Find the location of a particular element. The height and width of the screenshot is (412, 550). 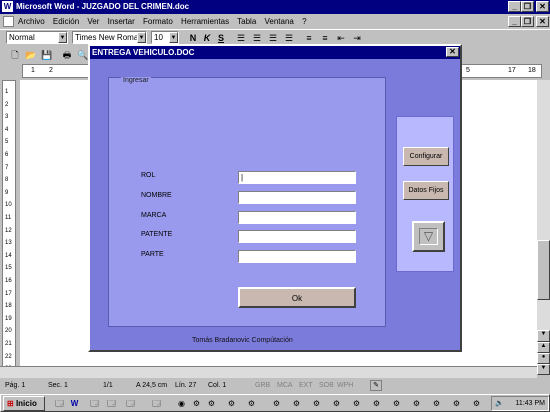

status-indicator: MCA is located at coordinates (285, 385).